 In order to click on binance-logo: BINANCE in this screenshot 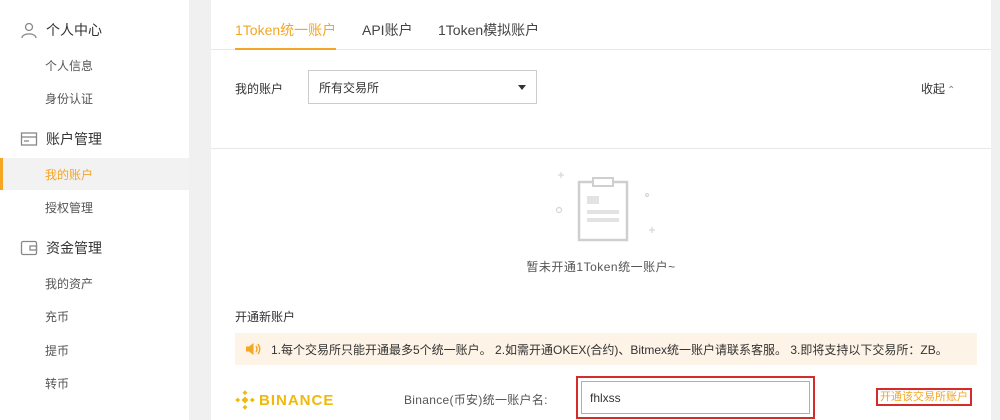, I will do `click(284, 400)`.